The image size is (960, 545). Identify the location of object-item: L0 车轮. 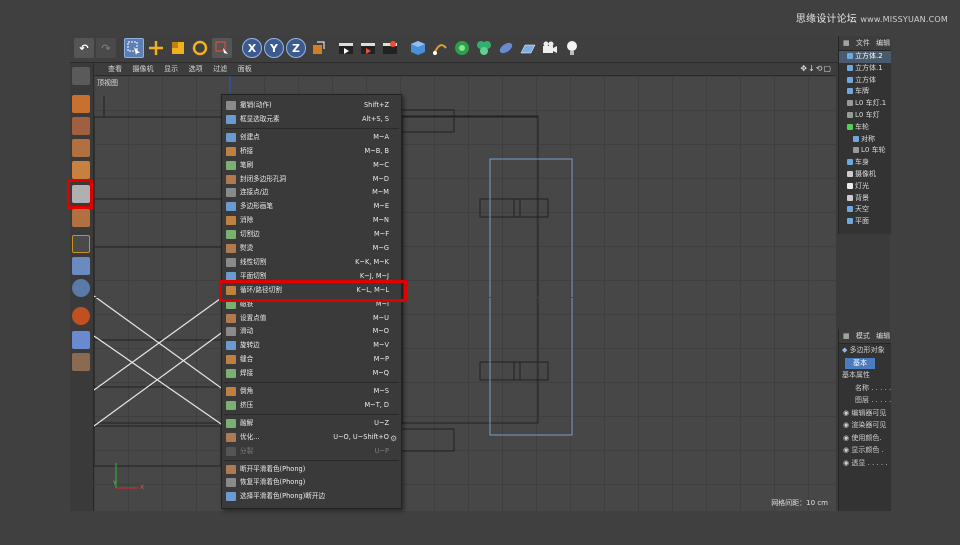
(865, 151).